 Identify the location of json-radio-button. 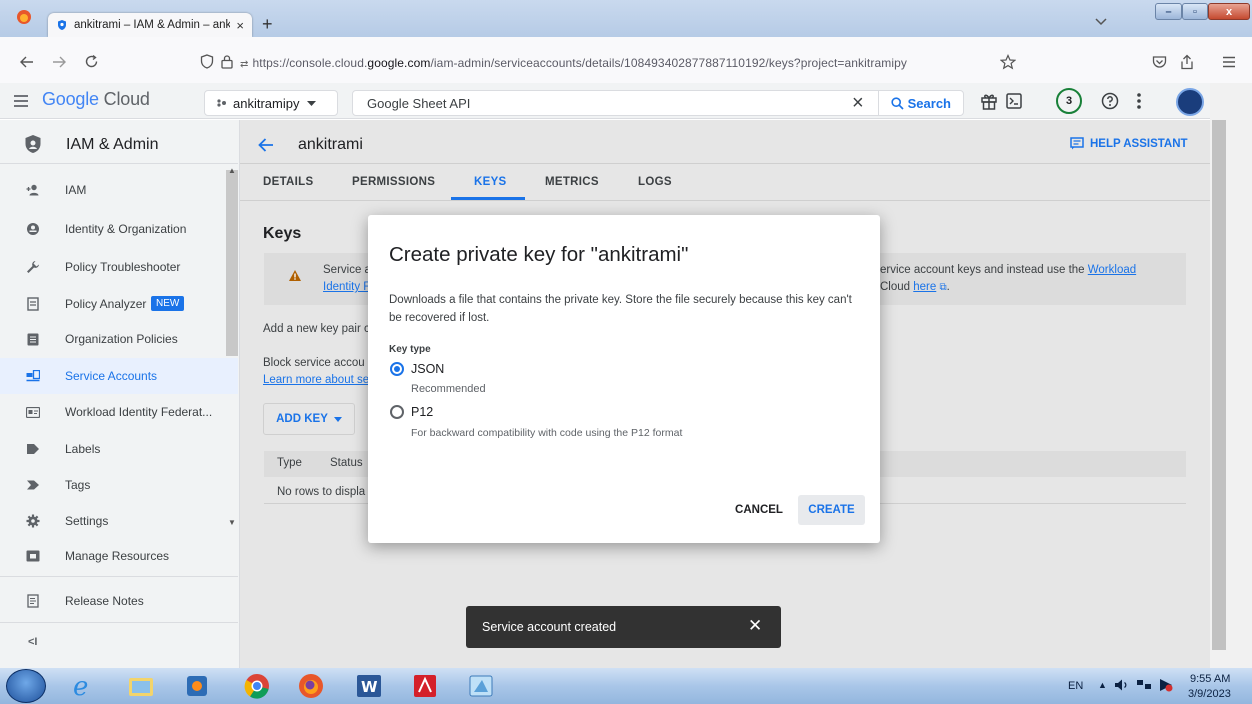
(397, 369).